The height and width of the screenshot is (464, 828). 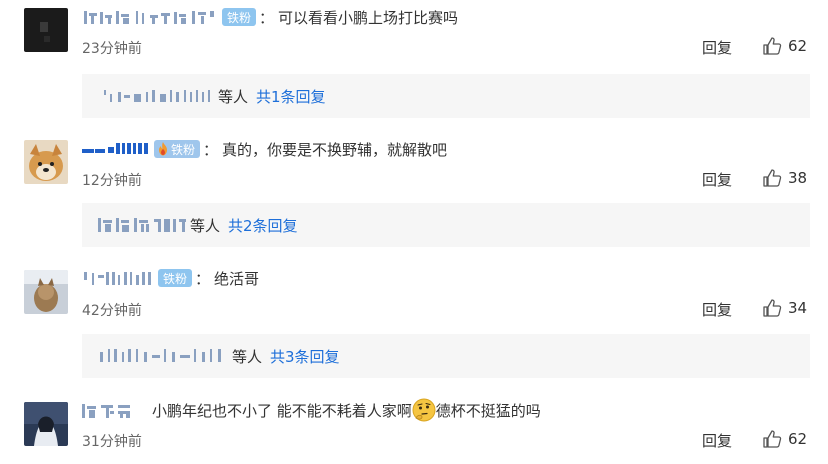 I want to click on like-button: 38, so click(x=784, y=178).